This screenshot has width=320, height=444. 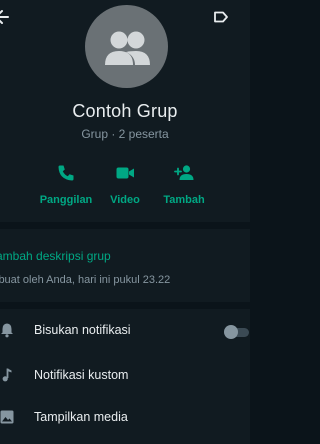 What do you see at coordinates (85, 280) in the screenshot?
I see `created-info: ibuat oleh Anda, hari ini pukul 23.22` at bounding box center [85, 280].